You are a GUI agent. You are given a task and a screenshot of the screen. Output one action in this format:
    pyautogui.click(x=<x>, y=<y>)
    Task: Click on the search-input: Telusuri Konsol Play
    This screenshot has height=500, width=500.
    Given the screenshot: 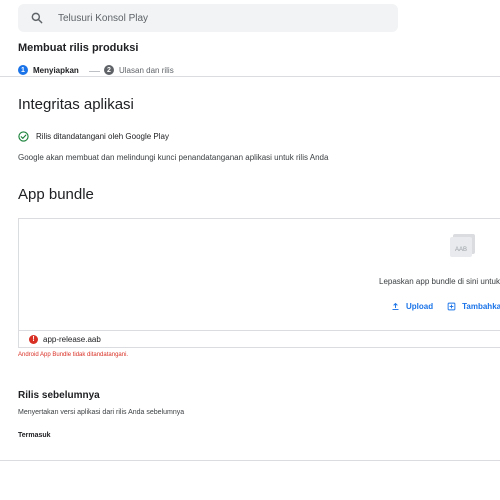 What is the action you would take?
    pyautogui.click(x=103, y=18)
    